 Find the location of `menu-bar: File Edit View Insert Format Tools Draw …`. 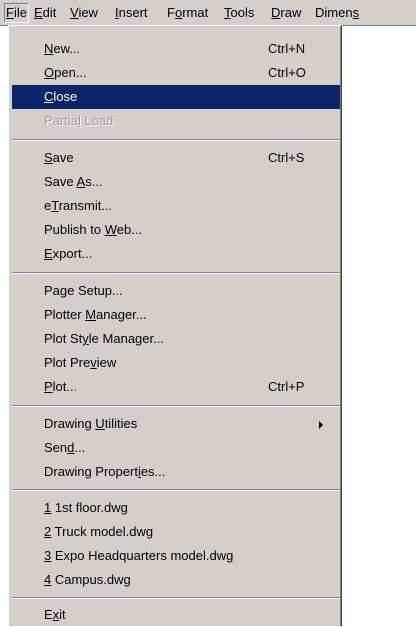

menu-bar: File Edit View Insert Format Tools Draw … is located at coordinates (208, 13).